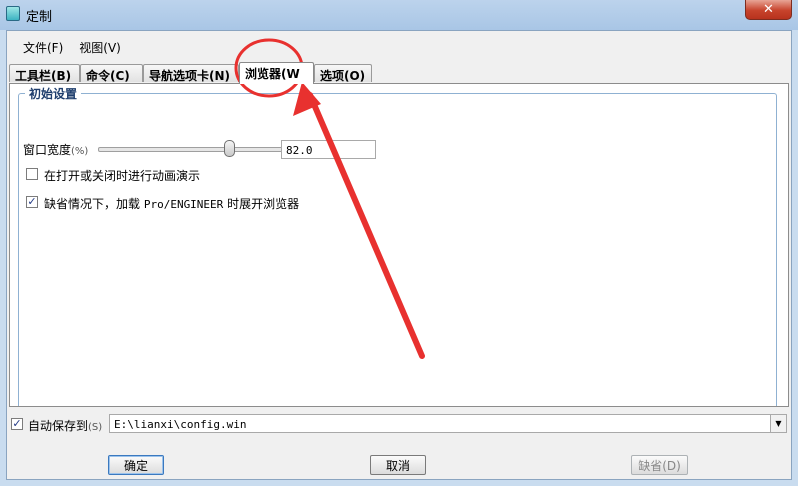 This screenshot has height=486, width=798. I want to click on autosave-text: 自动保存到, so click(58, 426).